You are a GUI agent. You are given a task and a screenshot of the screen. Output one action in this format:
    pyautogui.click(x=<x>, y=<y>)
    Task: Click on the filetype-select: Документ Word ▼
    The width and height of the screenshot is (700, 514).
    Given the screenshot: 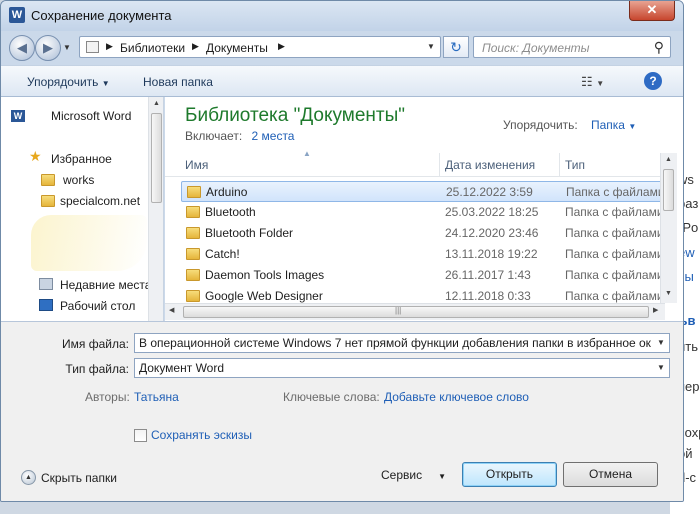 What is the action you would take?
    pyautogui.click(x=402, y=368)
    